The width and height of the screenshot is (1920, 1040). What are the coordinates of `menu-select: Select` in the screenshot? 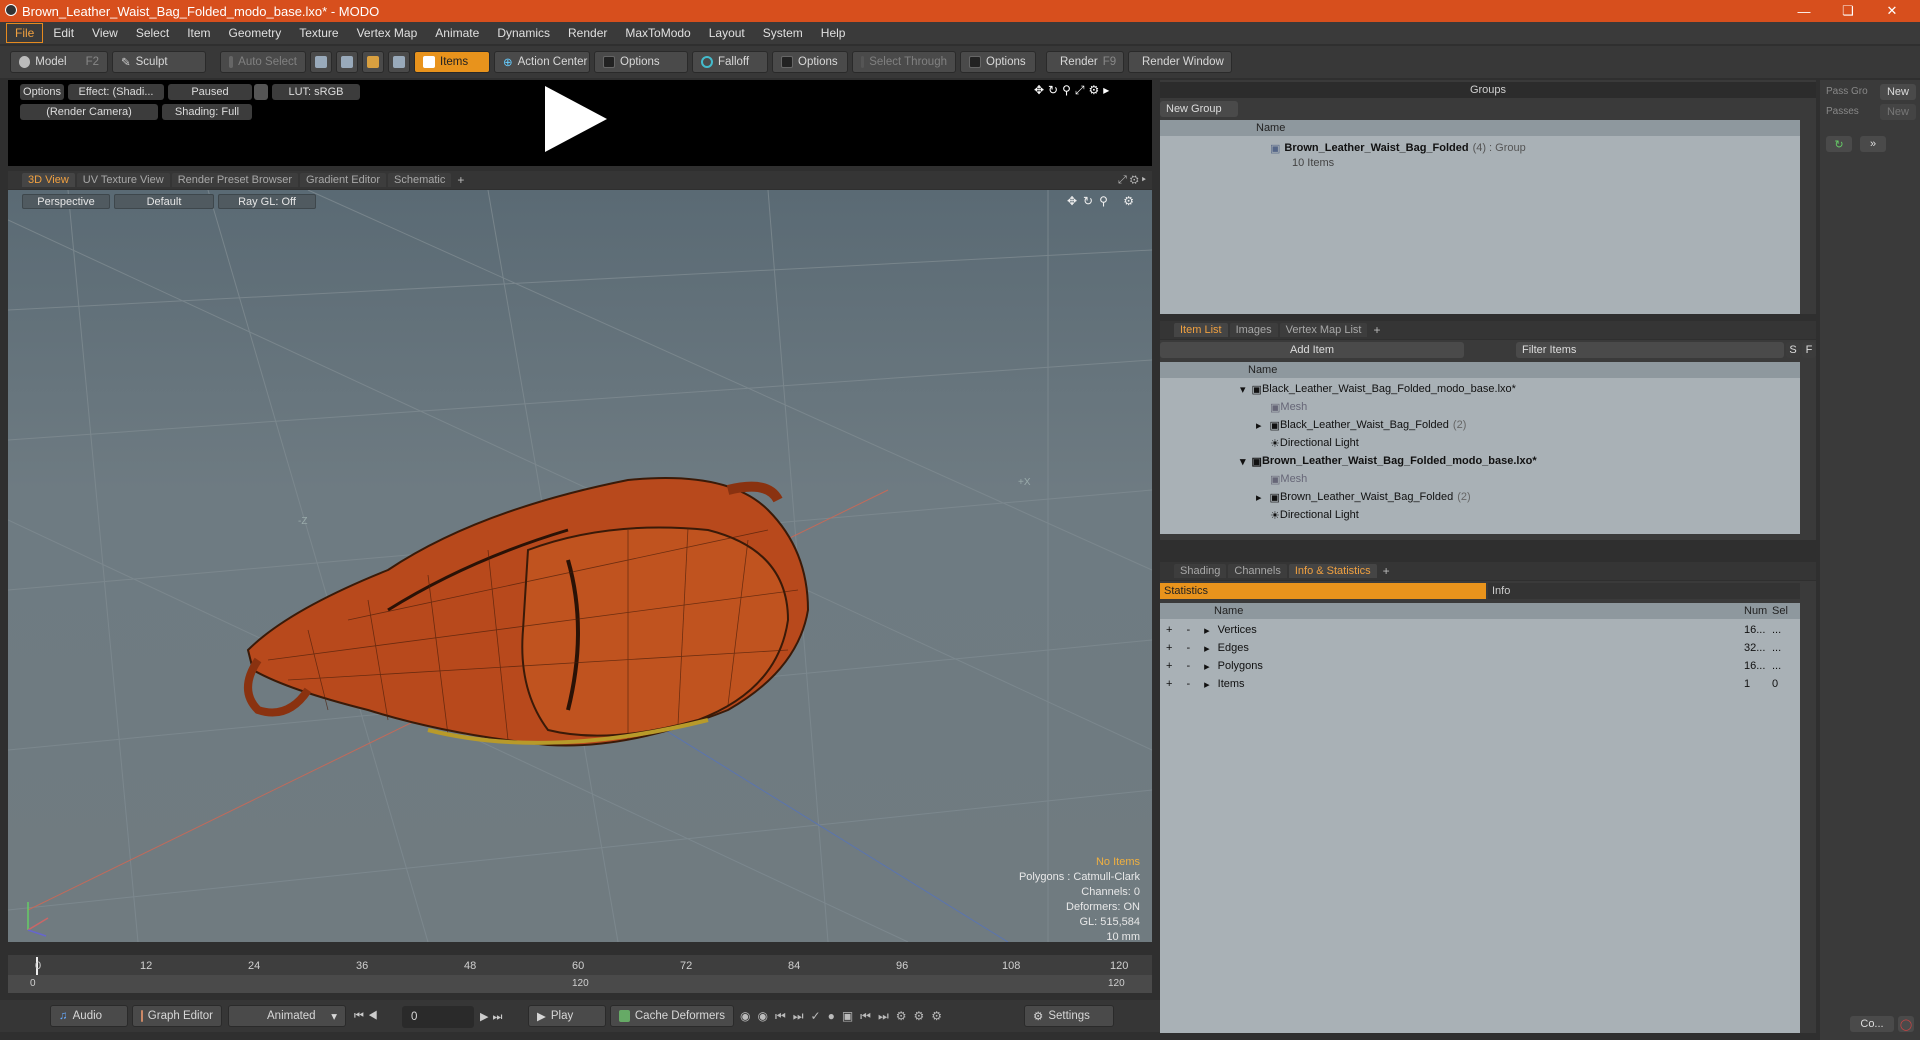 It's located at (152, 33).